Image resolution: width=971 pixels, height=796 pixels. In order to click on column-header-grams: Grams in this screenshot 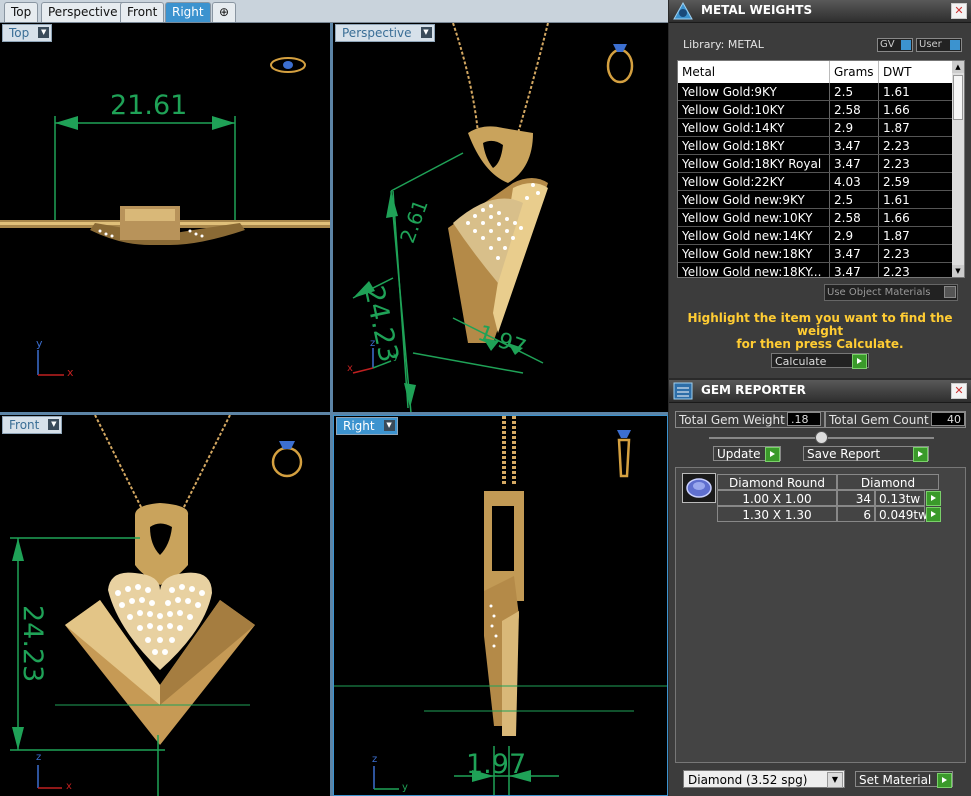, I will do `click(854, 72)`.